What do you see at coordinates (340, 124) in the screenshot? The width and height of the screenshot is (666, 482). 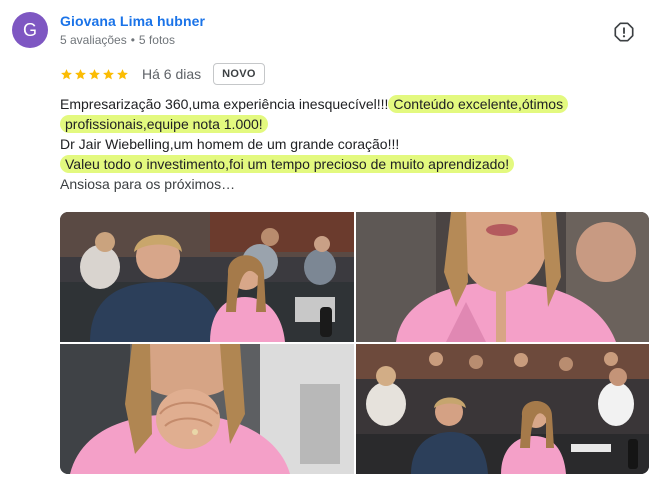 I see `review-line-2: profissionais,equipe nota 1.000!` at bounding box center [340, 124].